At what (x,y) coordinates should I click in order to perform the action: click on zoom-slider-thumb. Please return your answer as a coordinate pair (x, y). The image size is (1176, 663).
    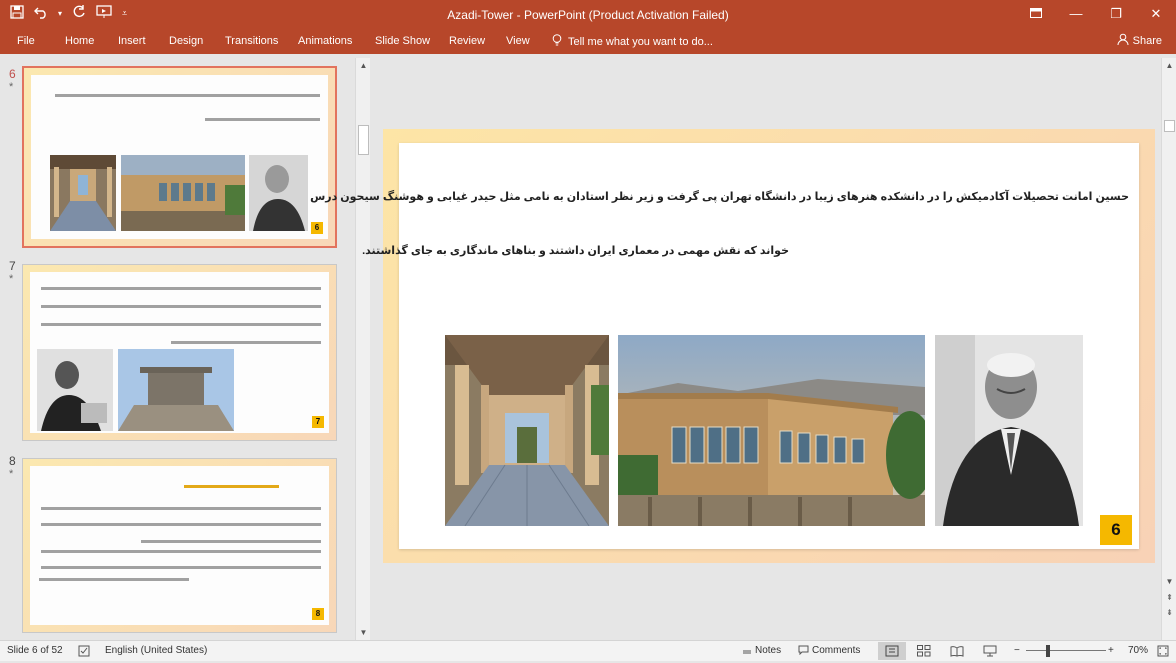
    Looking at the image, I should click on (1048, 651).